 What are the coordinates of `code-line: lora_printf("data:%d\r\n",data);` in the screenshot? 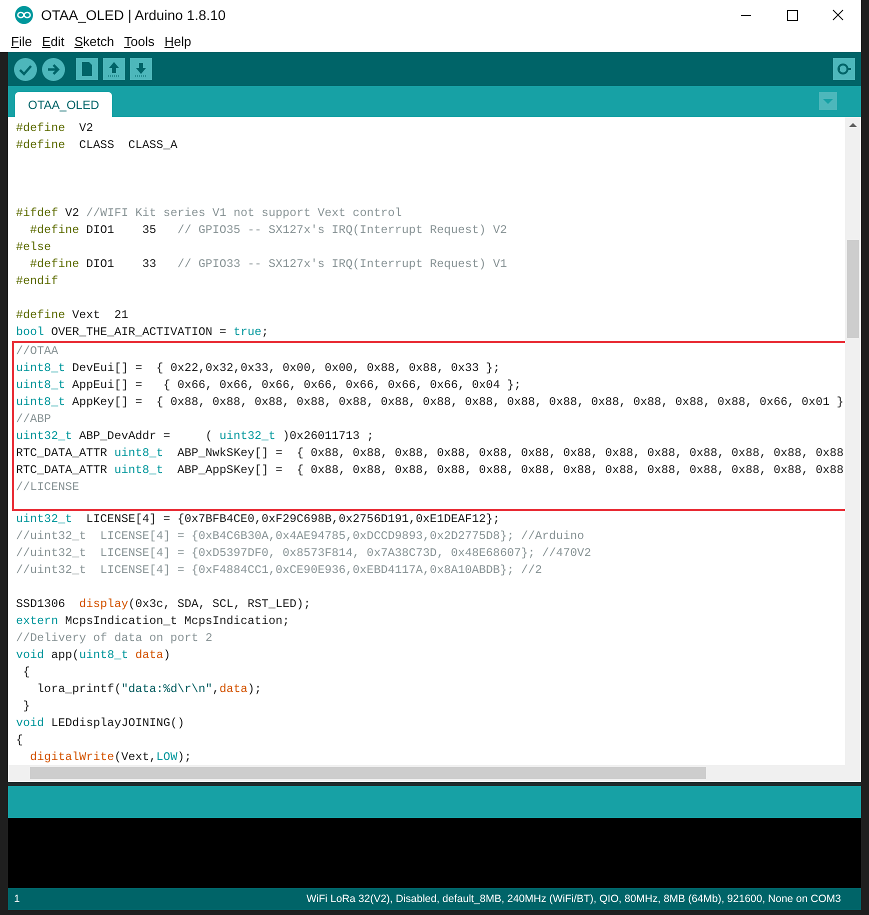 It's located at (149, 689).